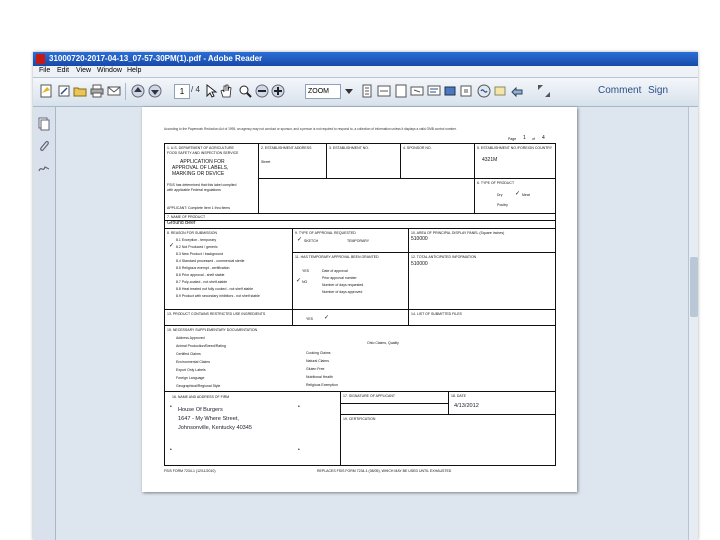  I want to click on menu-window: Window, so click(109, 70).